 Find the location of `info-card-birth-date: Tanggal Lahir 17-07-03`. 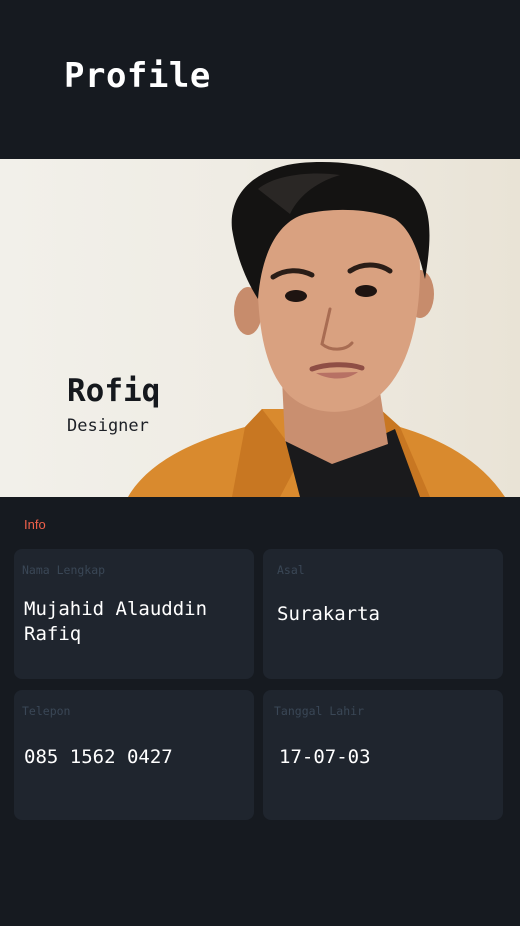

info-card-birth-date: Tanggal Lahir 17-07-03 is located at coordinates (383, 755).